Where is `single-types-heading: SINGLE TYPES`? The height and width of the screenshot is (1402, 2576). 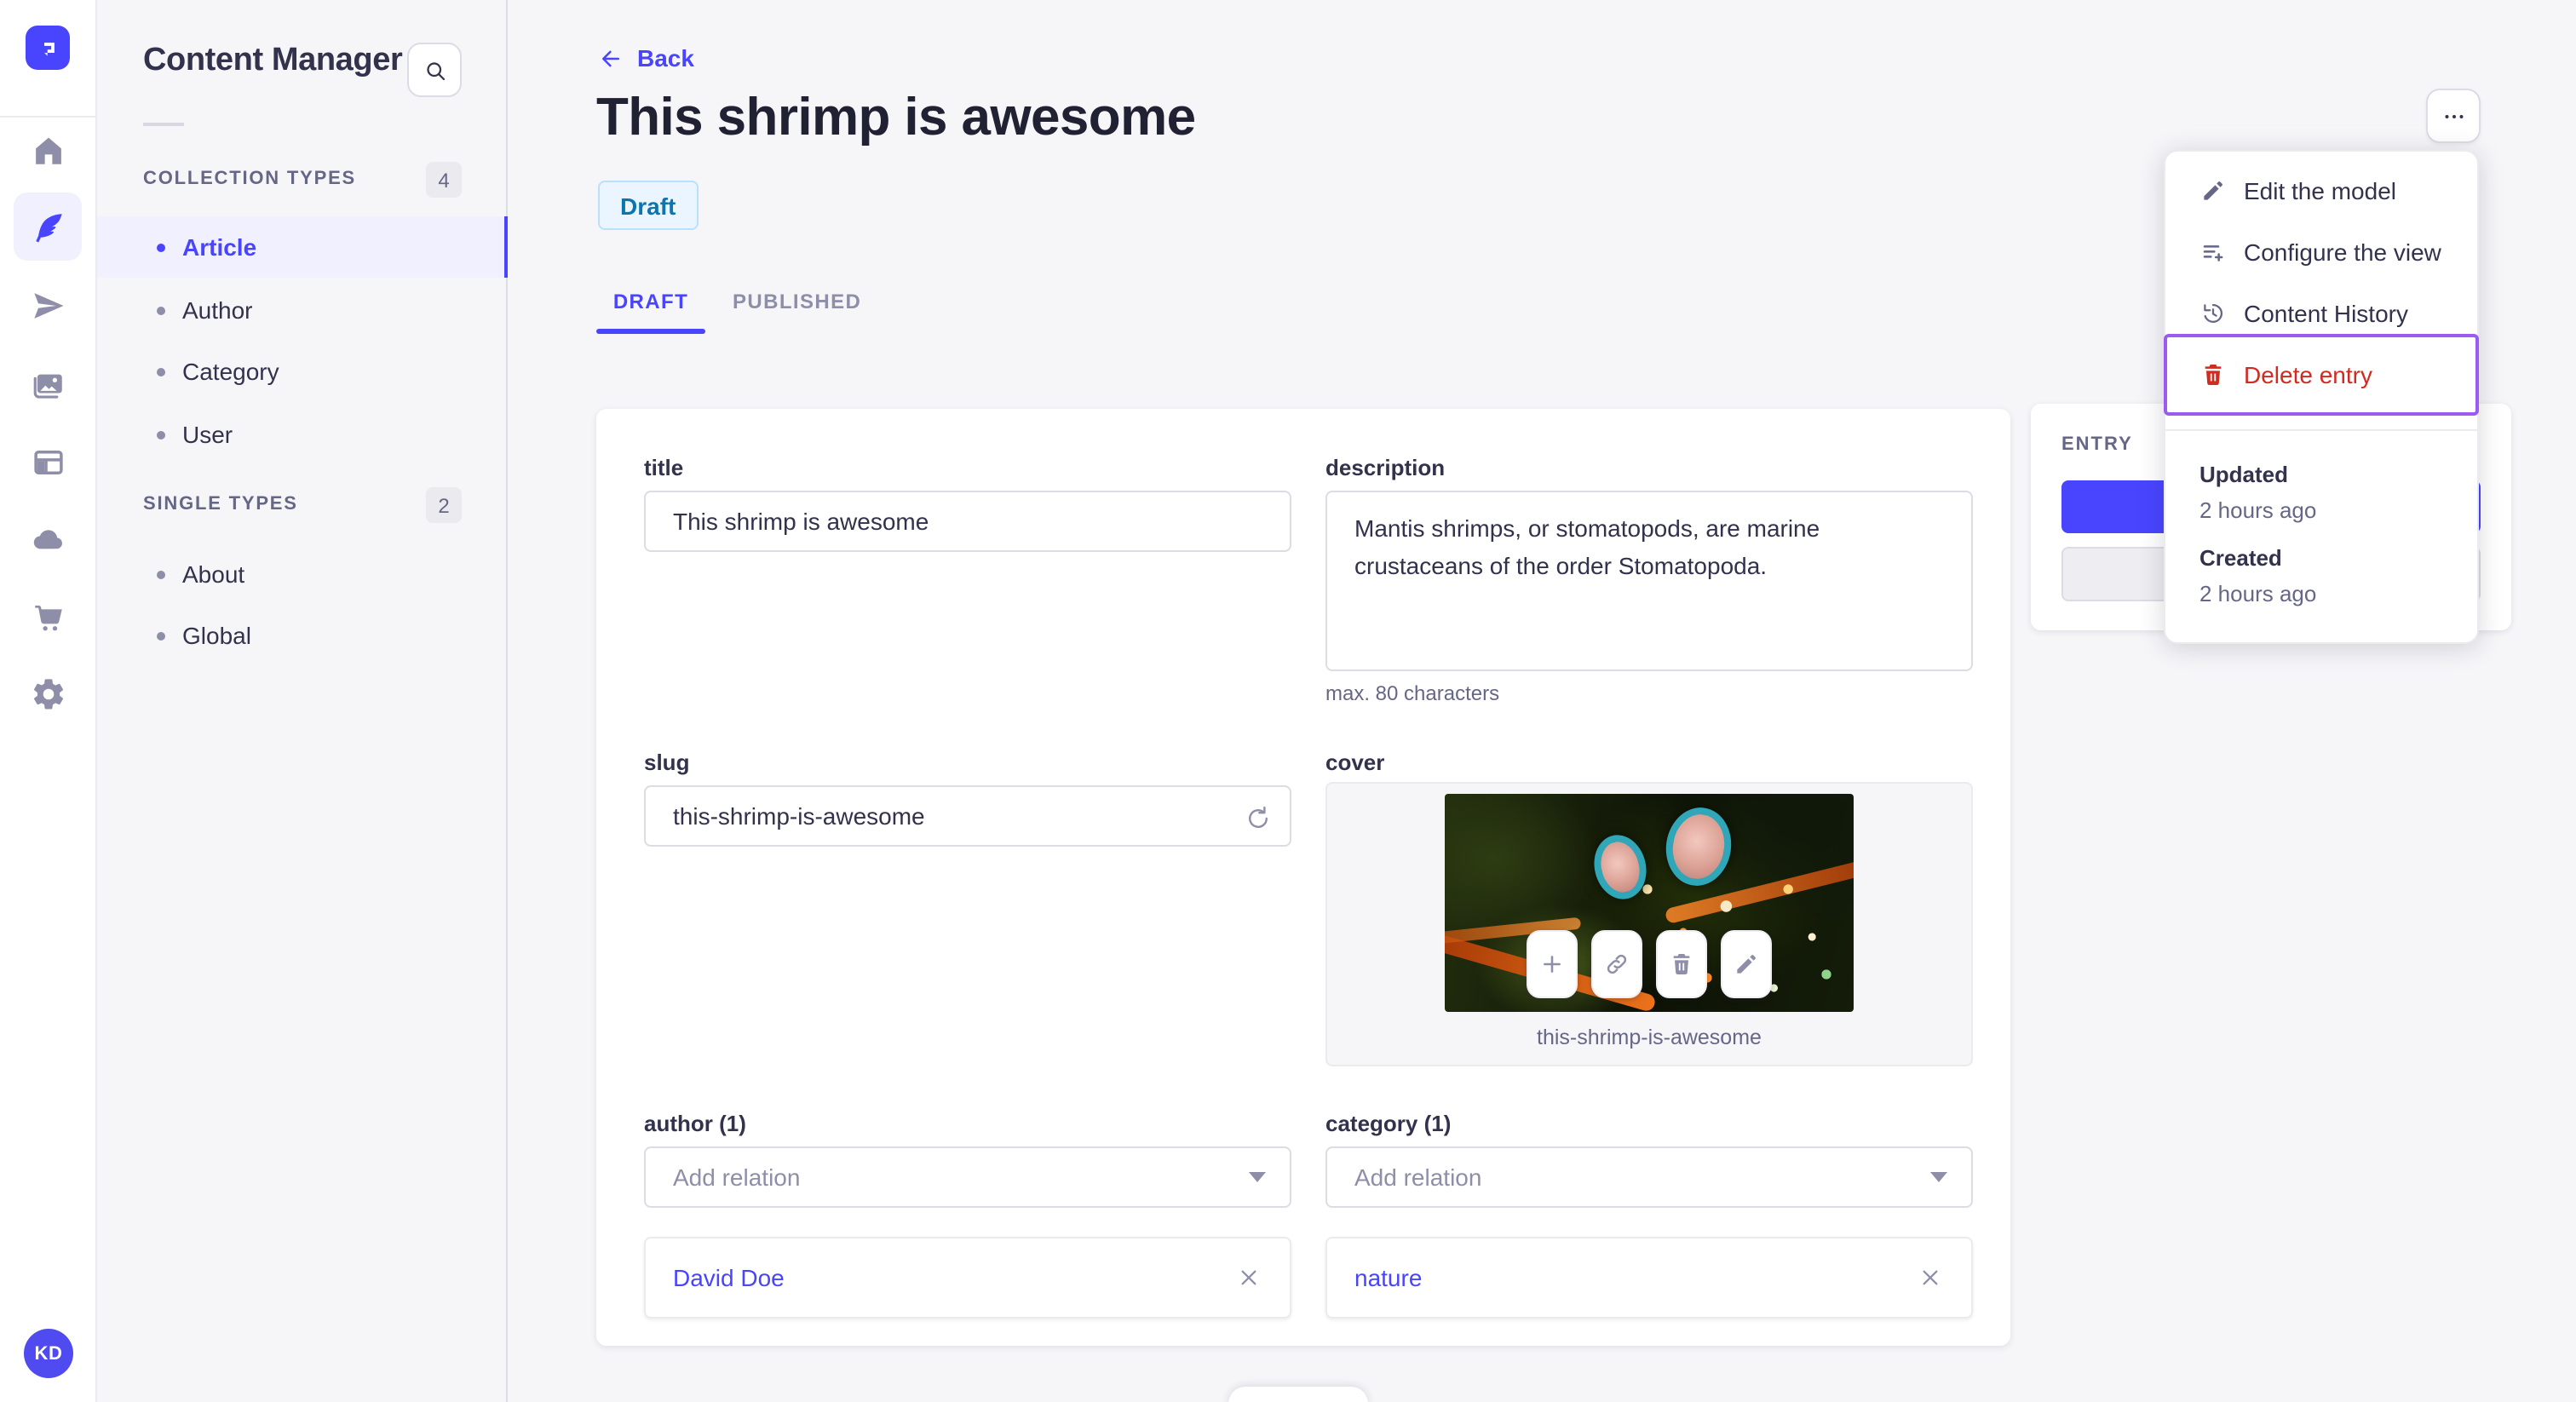 single-types-heading: SINGLE TYPES is located at coordinates (221, 504).